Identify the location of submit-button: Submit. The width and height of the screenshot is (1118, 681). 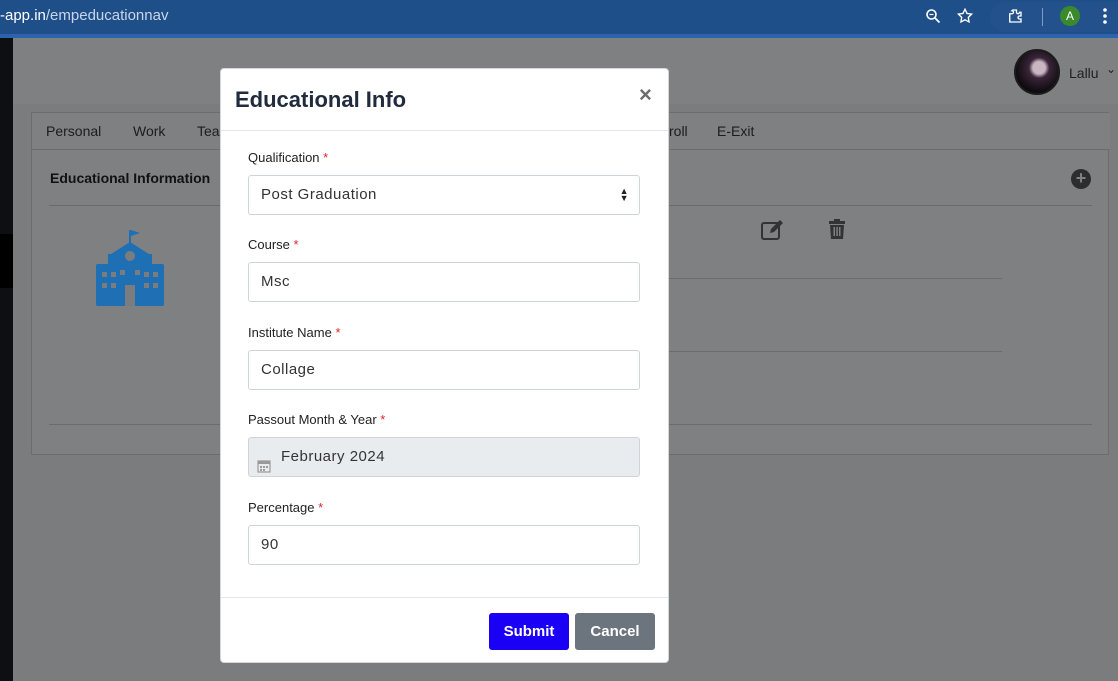
(529, 631).